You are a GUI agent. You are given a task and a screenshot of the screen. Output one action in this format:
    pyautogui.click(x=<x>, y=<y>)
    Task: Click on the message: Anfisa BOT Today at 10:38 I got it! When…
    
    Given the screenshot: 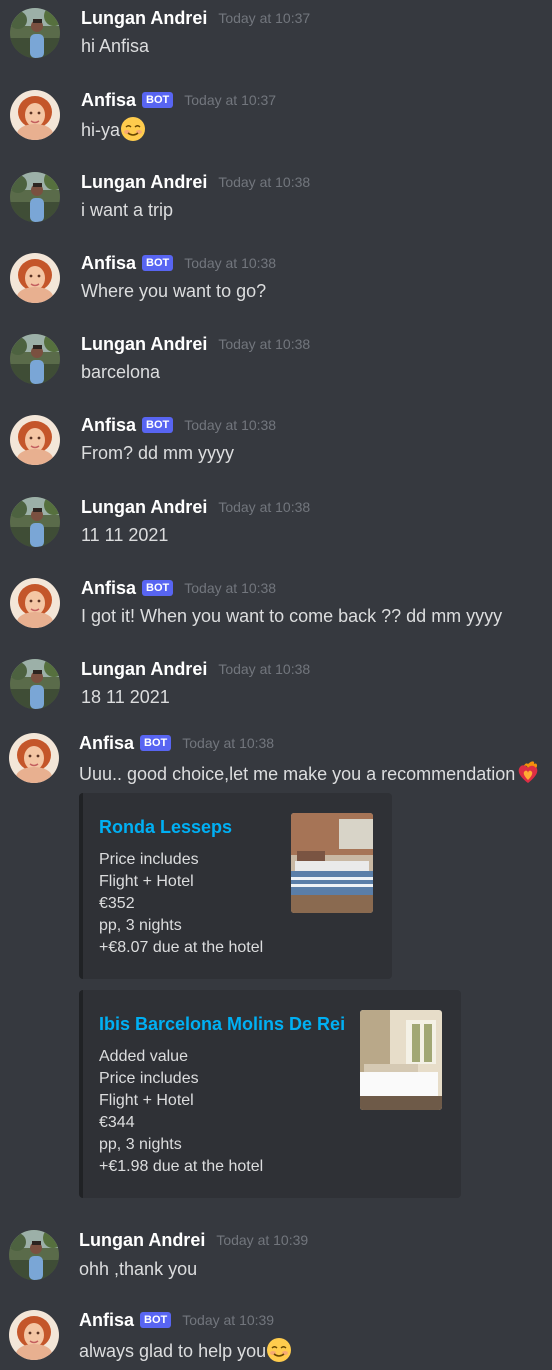 What is the action you would take?
    pyautogui.click(x=276, y=610)
    